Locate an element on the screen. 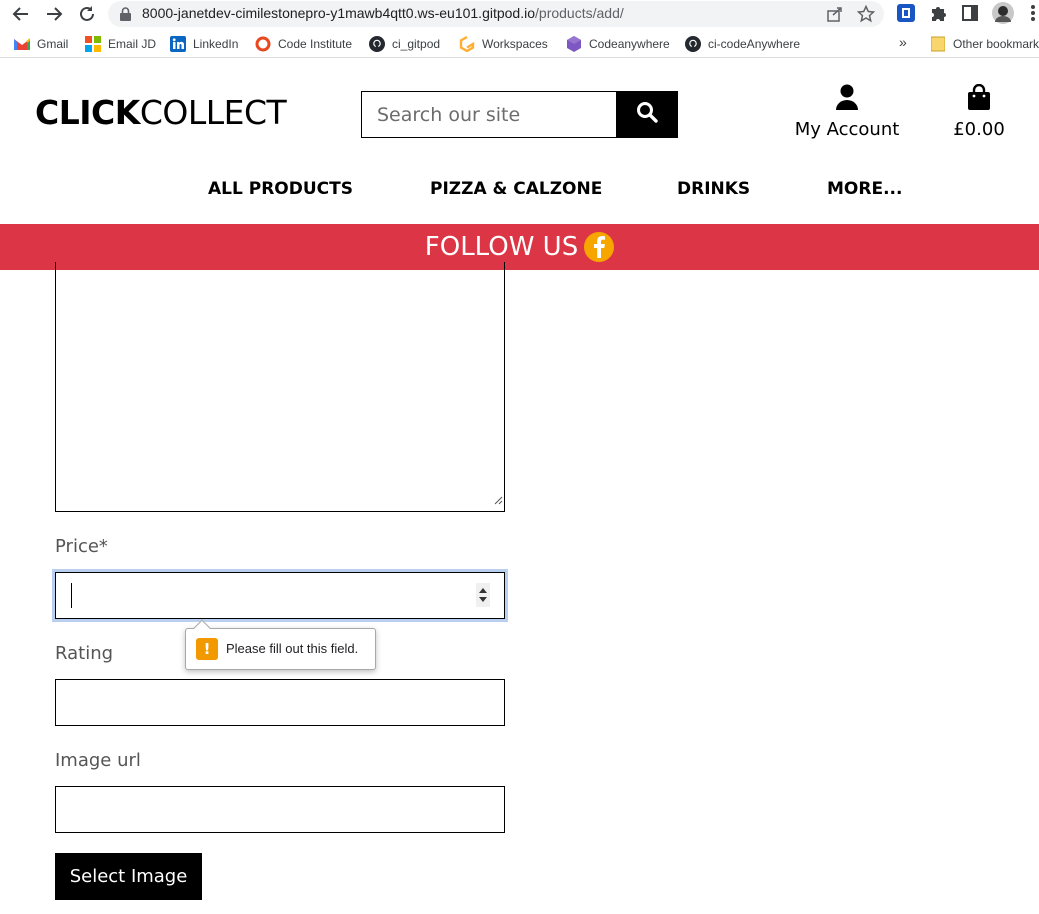 Image resolution: width=1039 pixels, height=914 pixels. folder-icon is located at coordinates (938, 44).